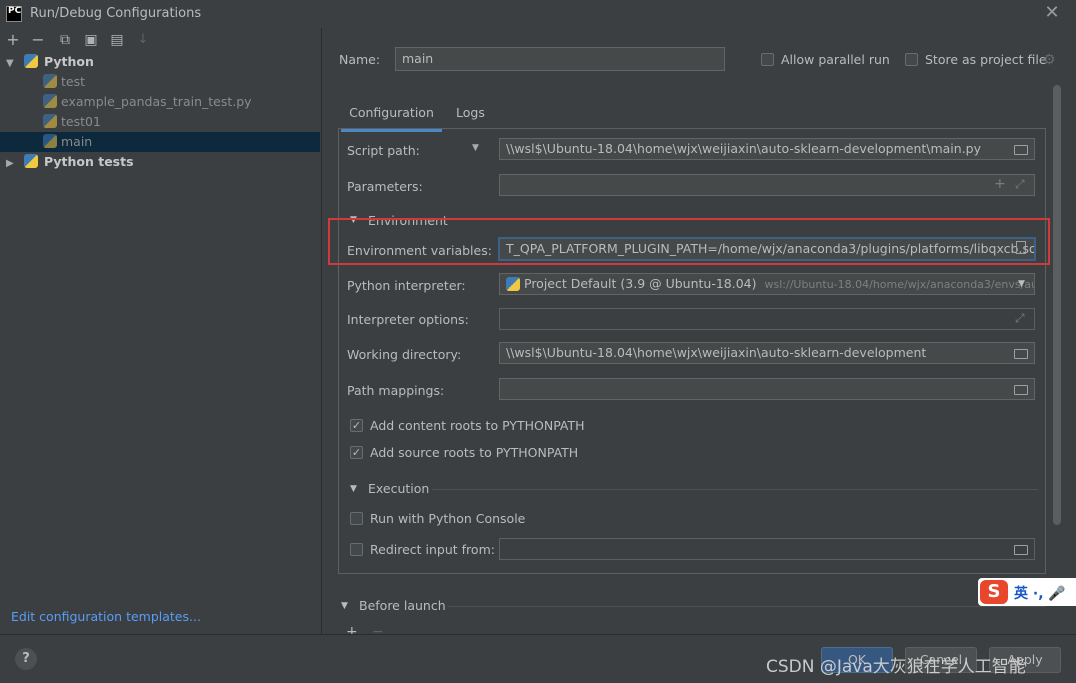  Describe the element at coordinates (1000, 184) in the screenshot. I see `add-macro-icon: +` at that location.